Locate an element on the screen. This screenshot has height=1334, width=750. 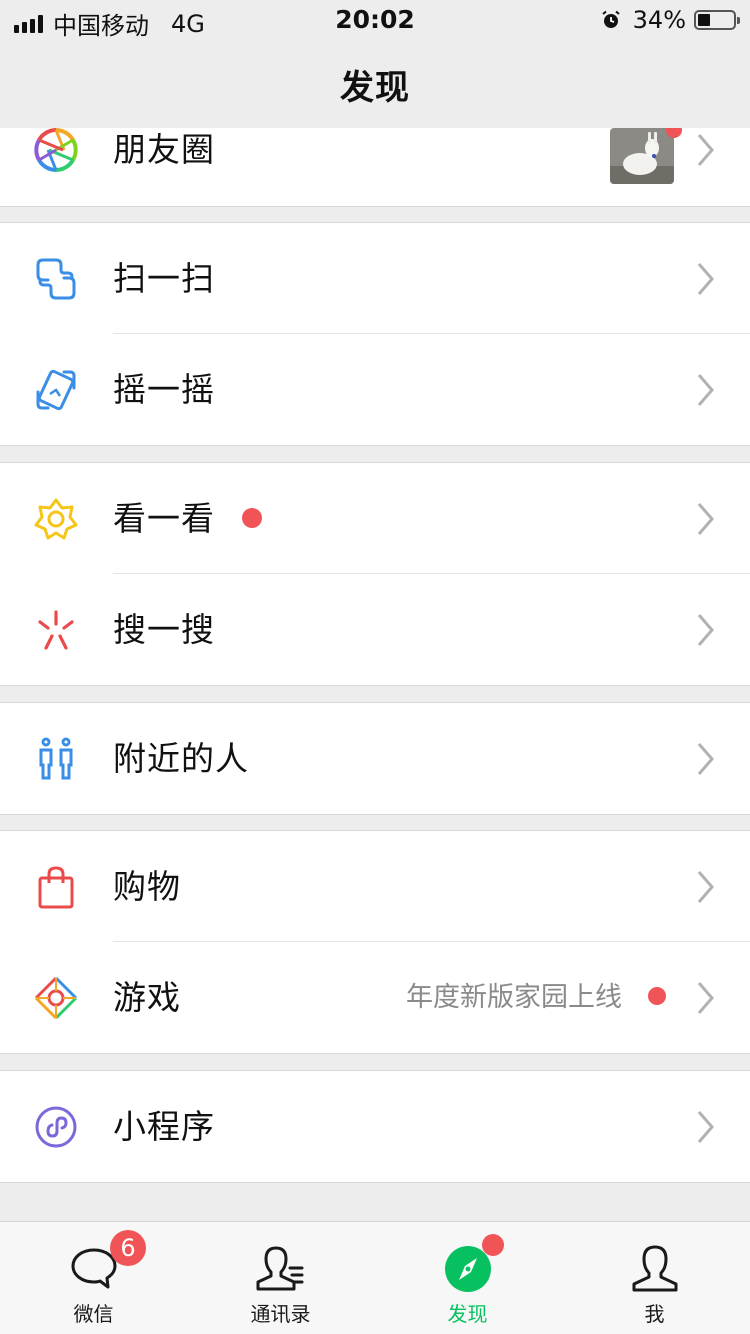
top-stories-star-icon is located at coordinates (56, 519).